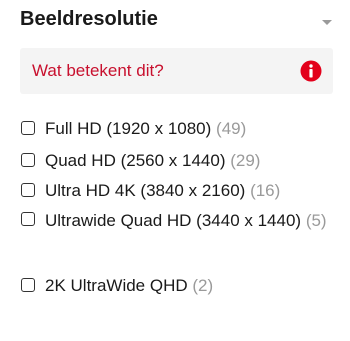 The height and width of the screenshot is (341, 350). I want to click on filter-option-2k-ultrawide-qhd: 2K UltraWide QHD (2), so click(180, 284).